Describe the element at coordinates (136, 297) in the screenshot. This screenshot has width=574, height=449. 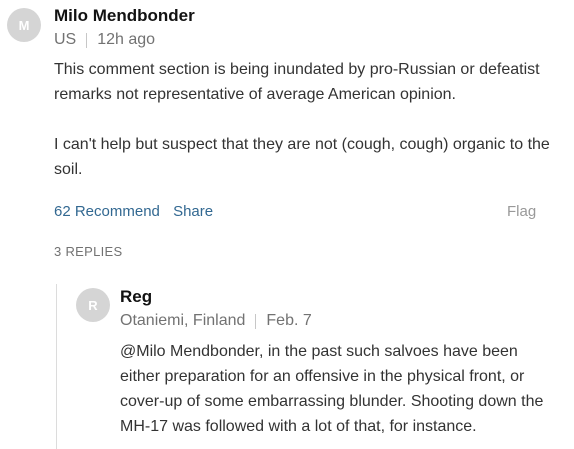
I see `reply-author-name: Reg` at that location.